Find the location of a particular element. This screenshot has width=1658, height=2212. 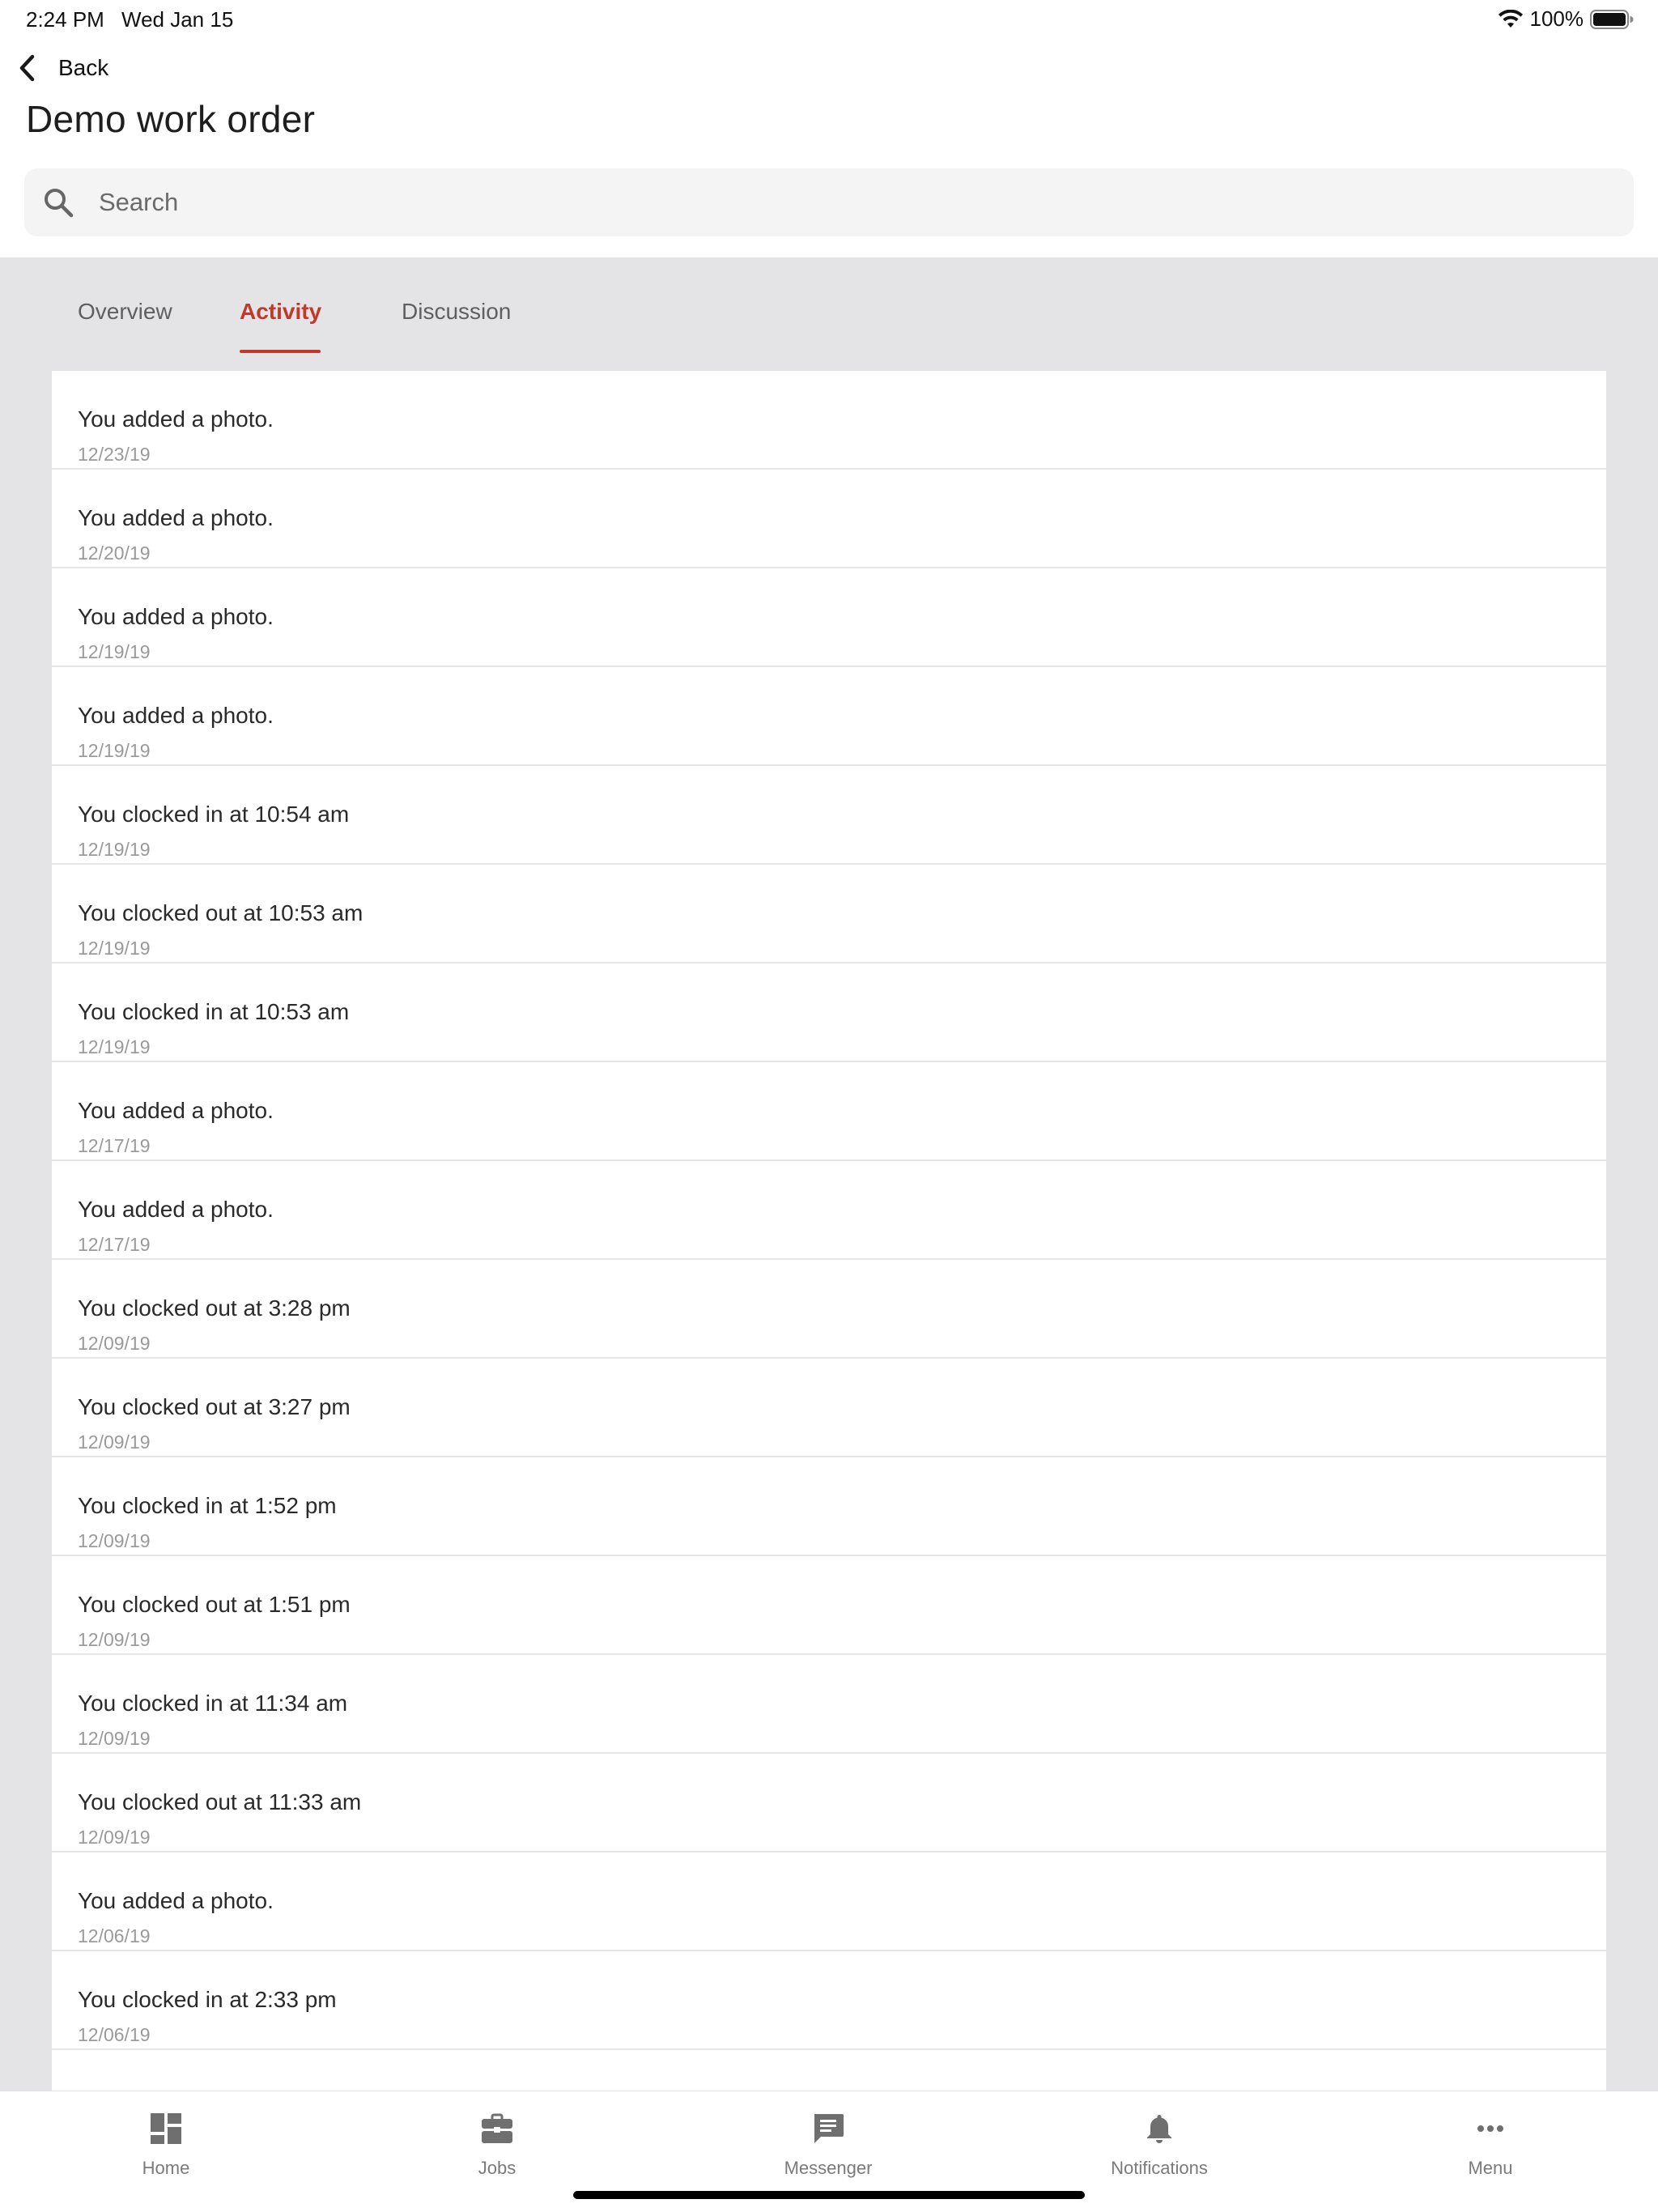

activity-item: You added a photo. 12/20/19 is located at coordinates (829, 519).